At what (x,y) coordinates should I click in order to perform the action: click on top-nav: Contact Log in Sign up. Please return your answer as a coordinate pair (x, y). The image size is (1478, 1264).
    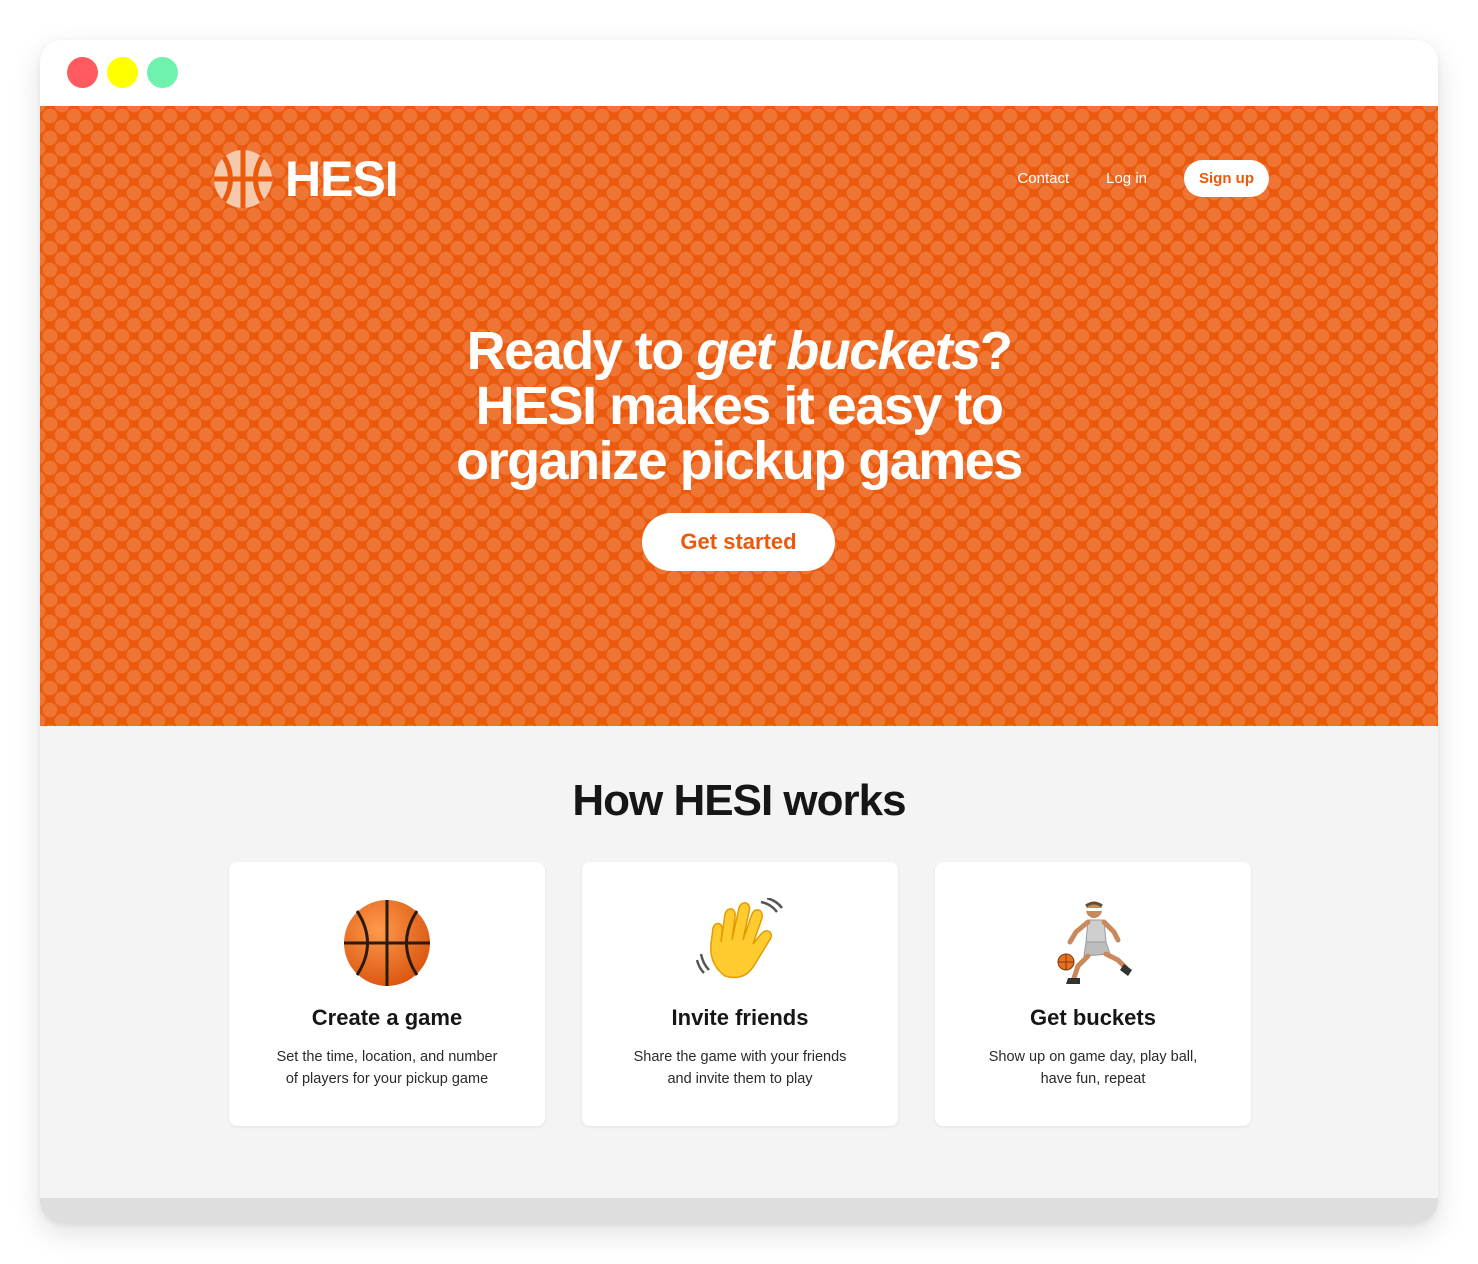
    Looking at the image, I should click on (1143, 178).